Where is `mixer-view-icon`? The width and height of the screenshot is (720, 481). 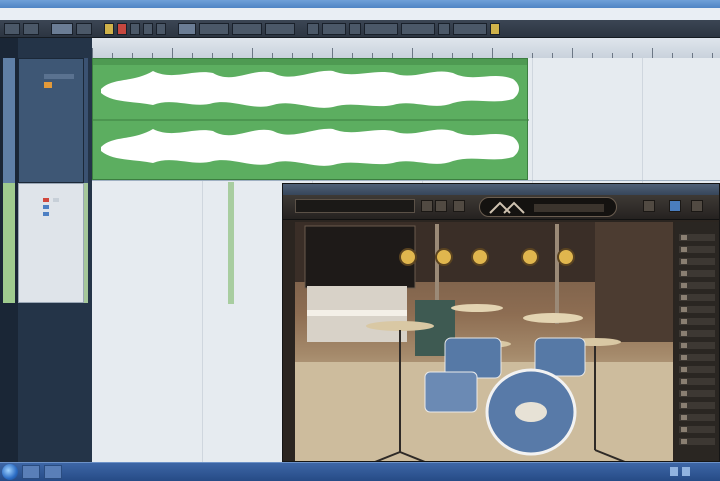 mixer-view-icon is located at coordinates (697, 206).